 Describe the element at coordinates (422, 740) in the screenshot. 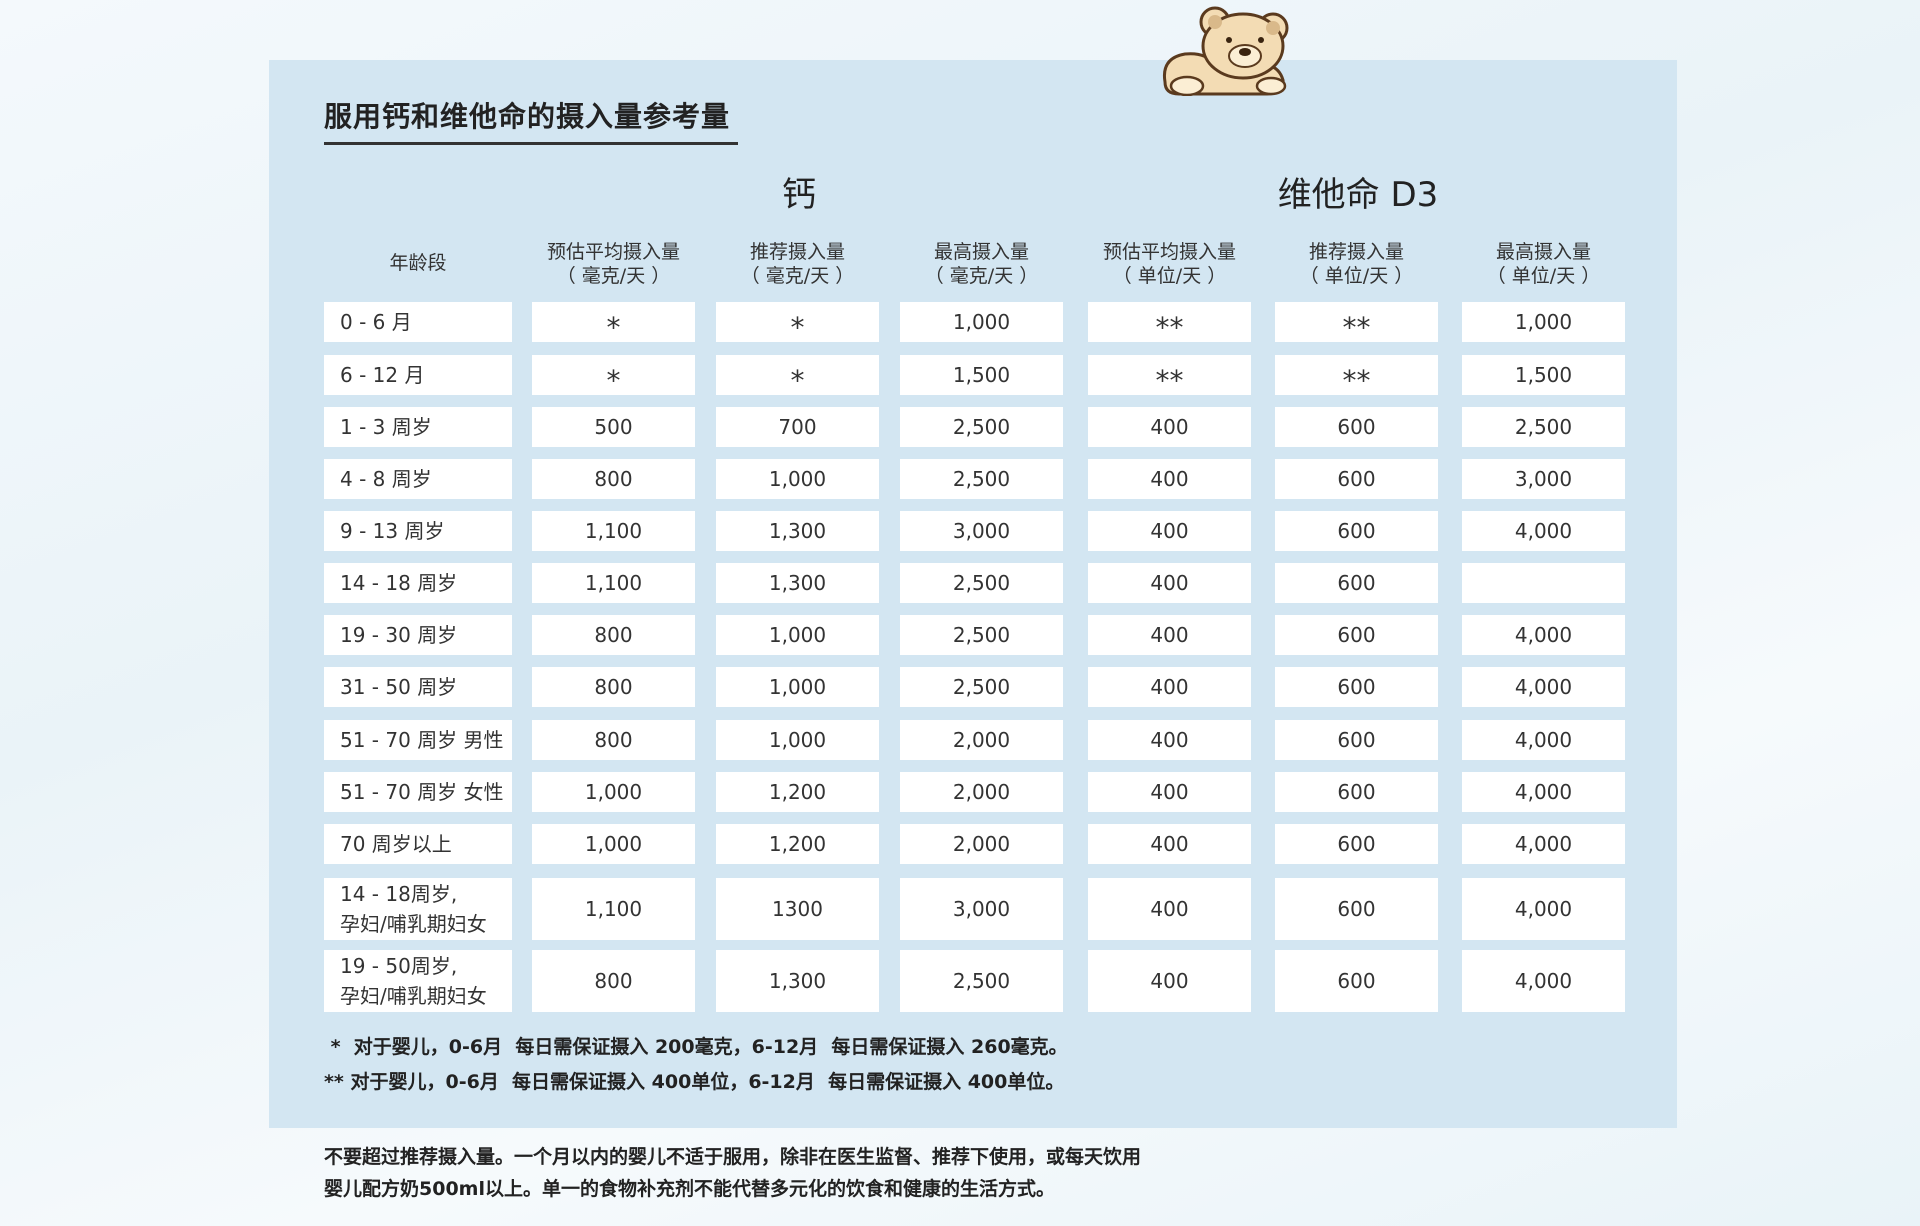

I see `age-label: 51 - 70 周岁 男性` at that location.